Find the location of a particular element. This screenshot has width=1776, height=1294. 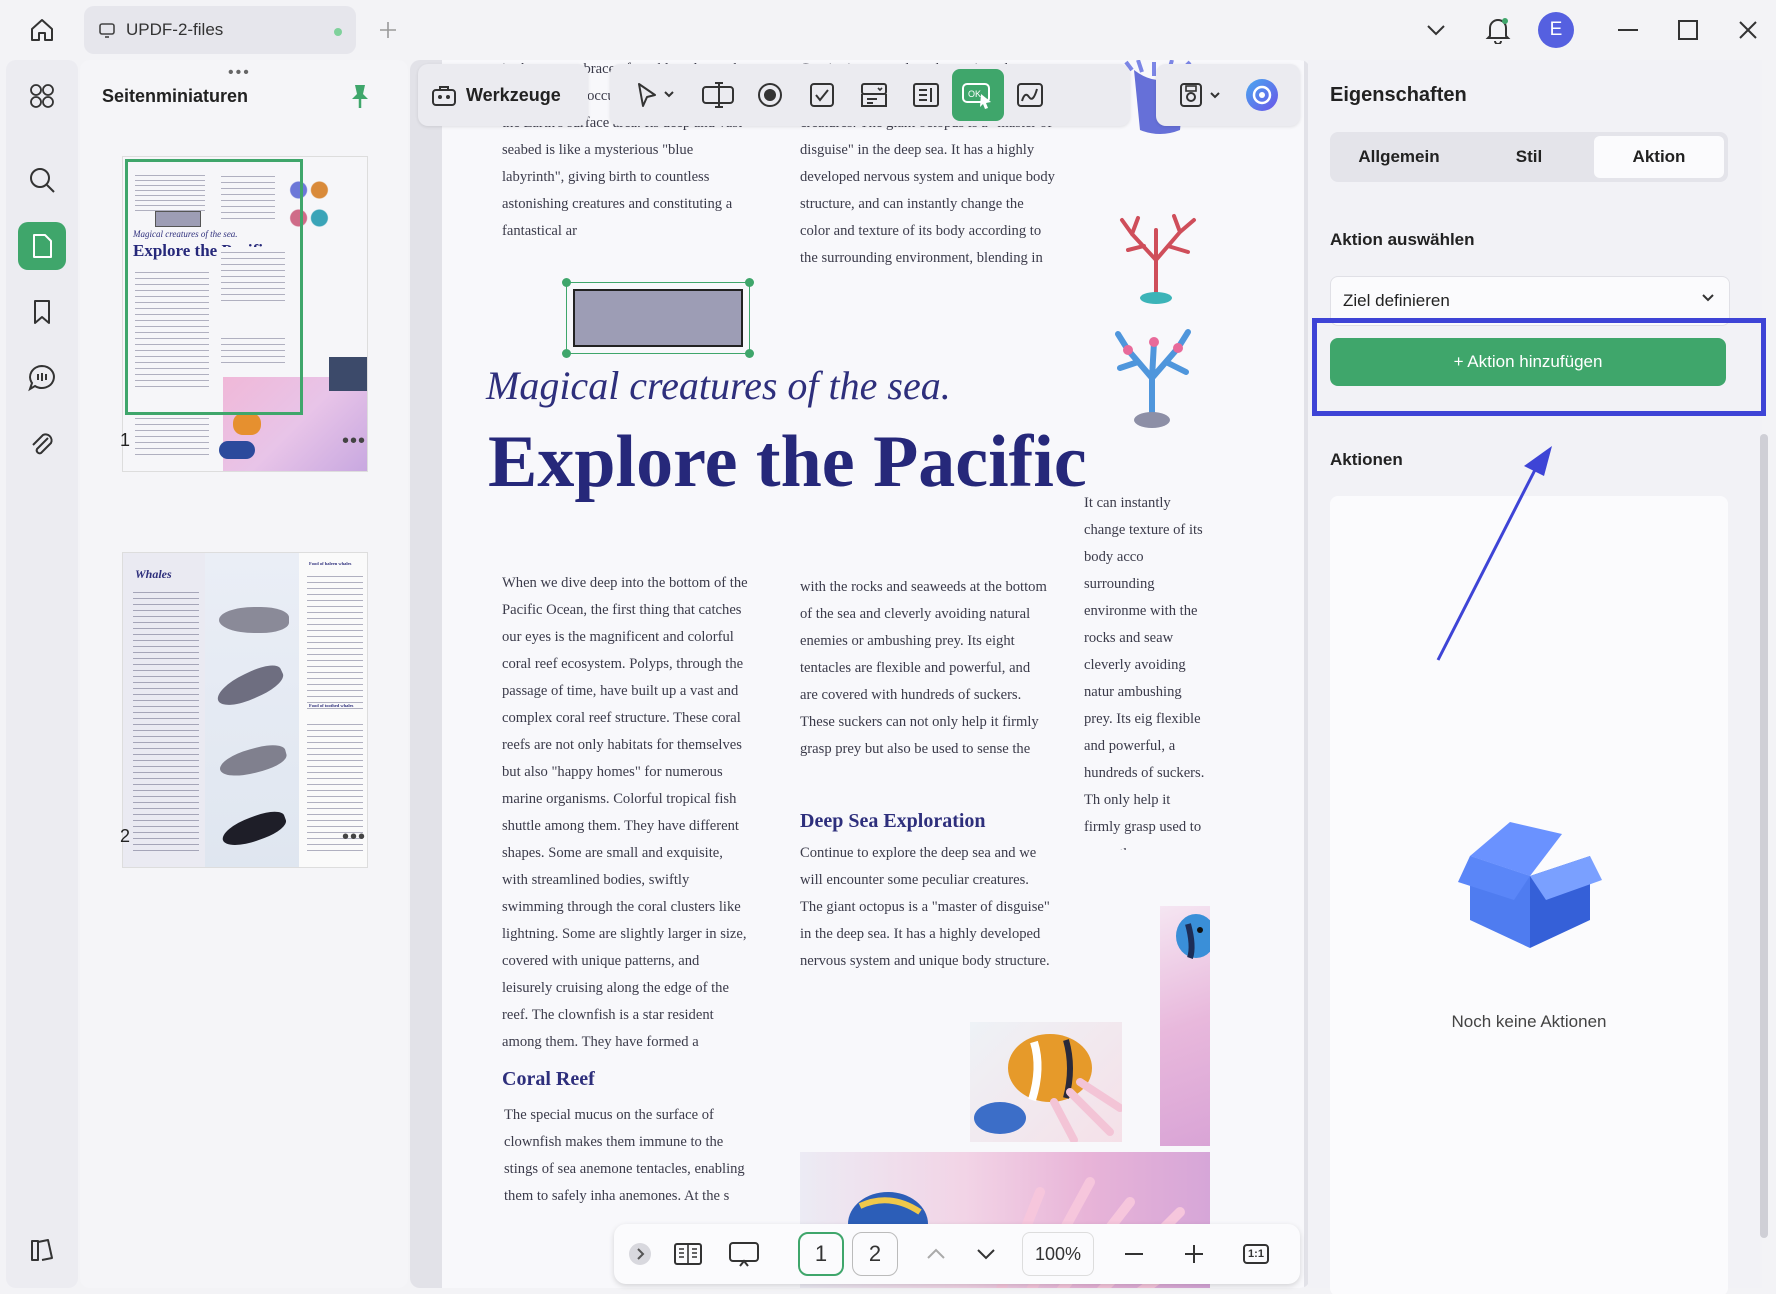

zoom-level-field: 100% is located at coordinates (1058, 1254).